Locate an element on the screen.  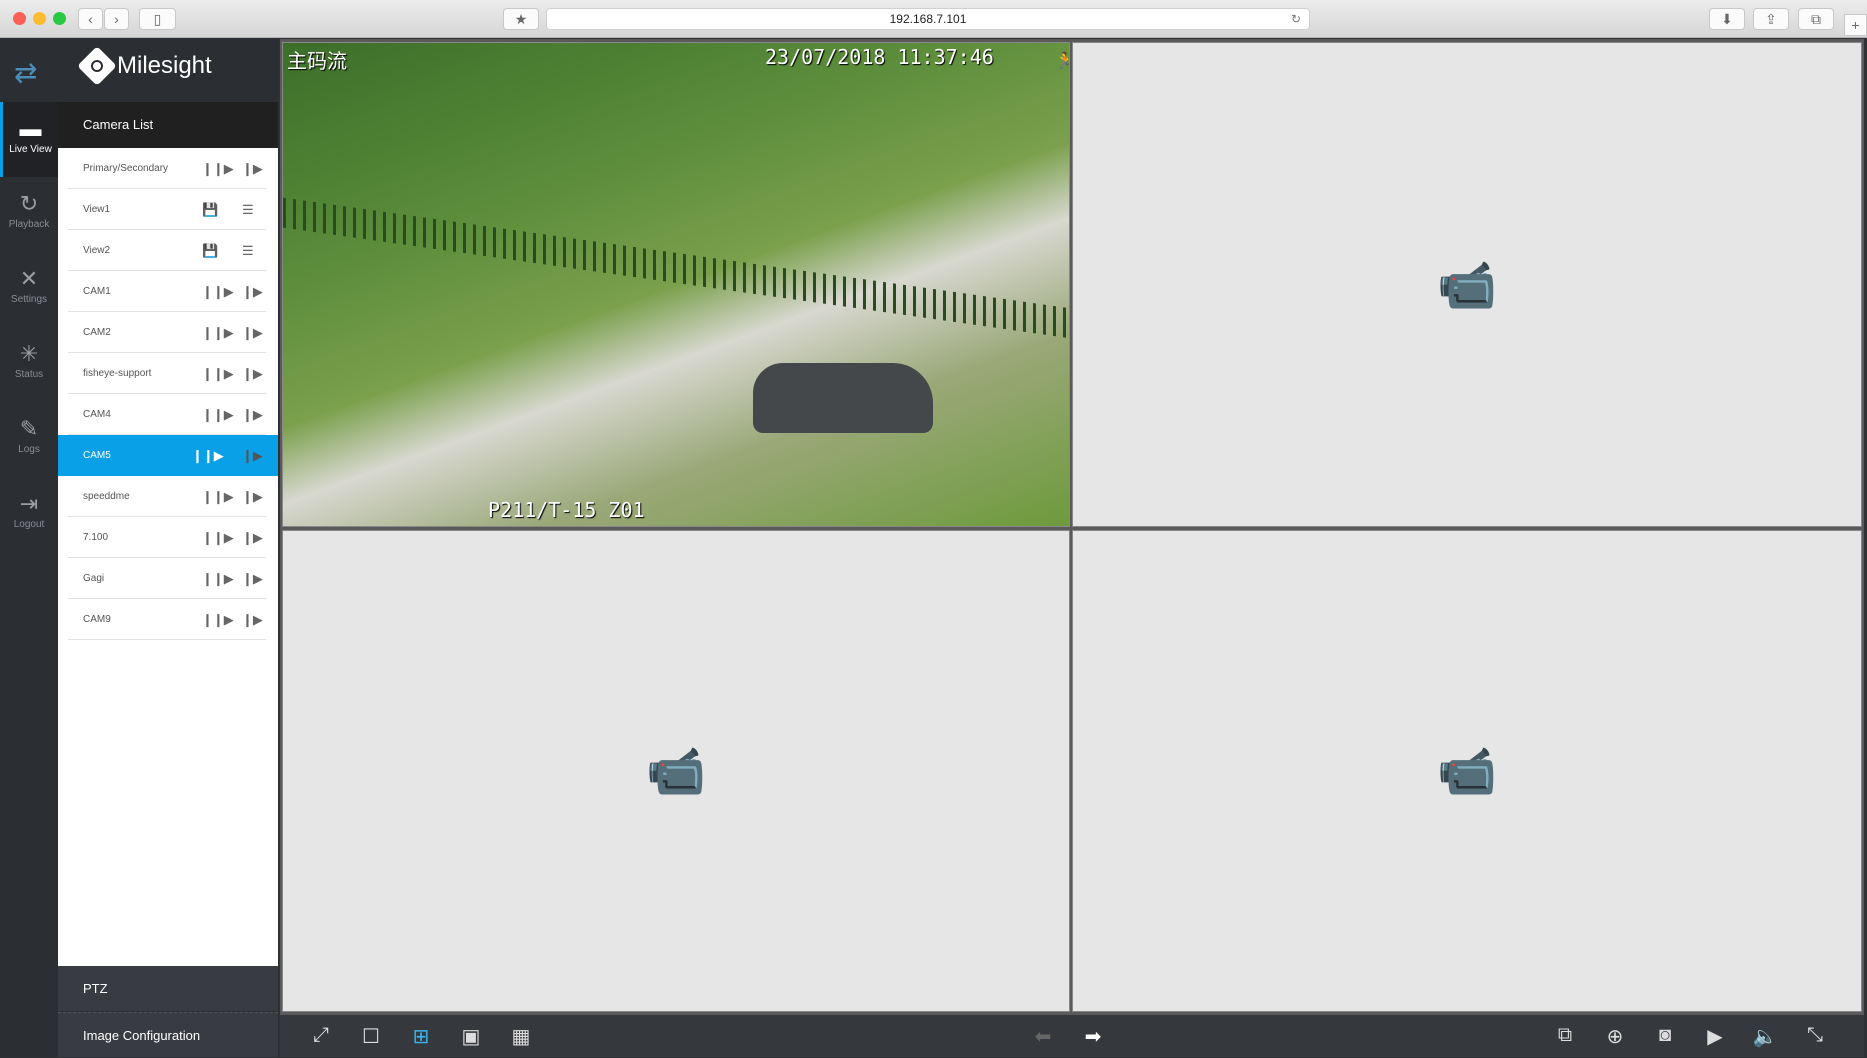
fence-graphic is located at coordinates (676, 268).